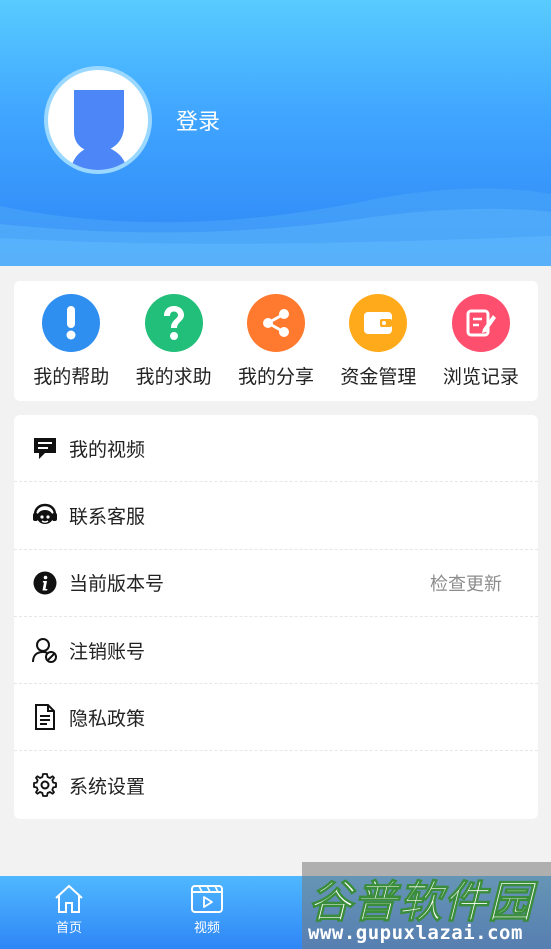  What do you see at coordinates (107, 786) in the screenshot?
I see `menu-item-label: 系统设置` at bounding box center [107, 786].